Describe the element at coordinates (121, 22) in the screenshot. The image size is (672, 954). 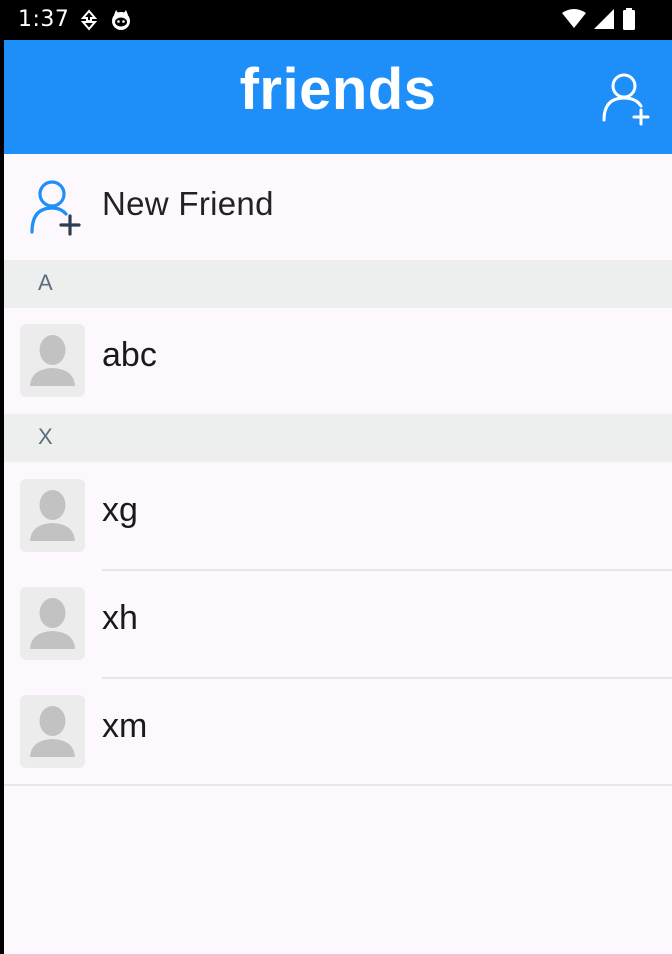
I see `cat-face-icon` at that location.